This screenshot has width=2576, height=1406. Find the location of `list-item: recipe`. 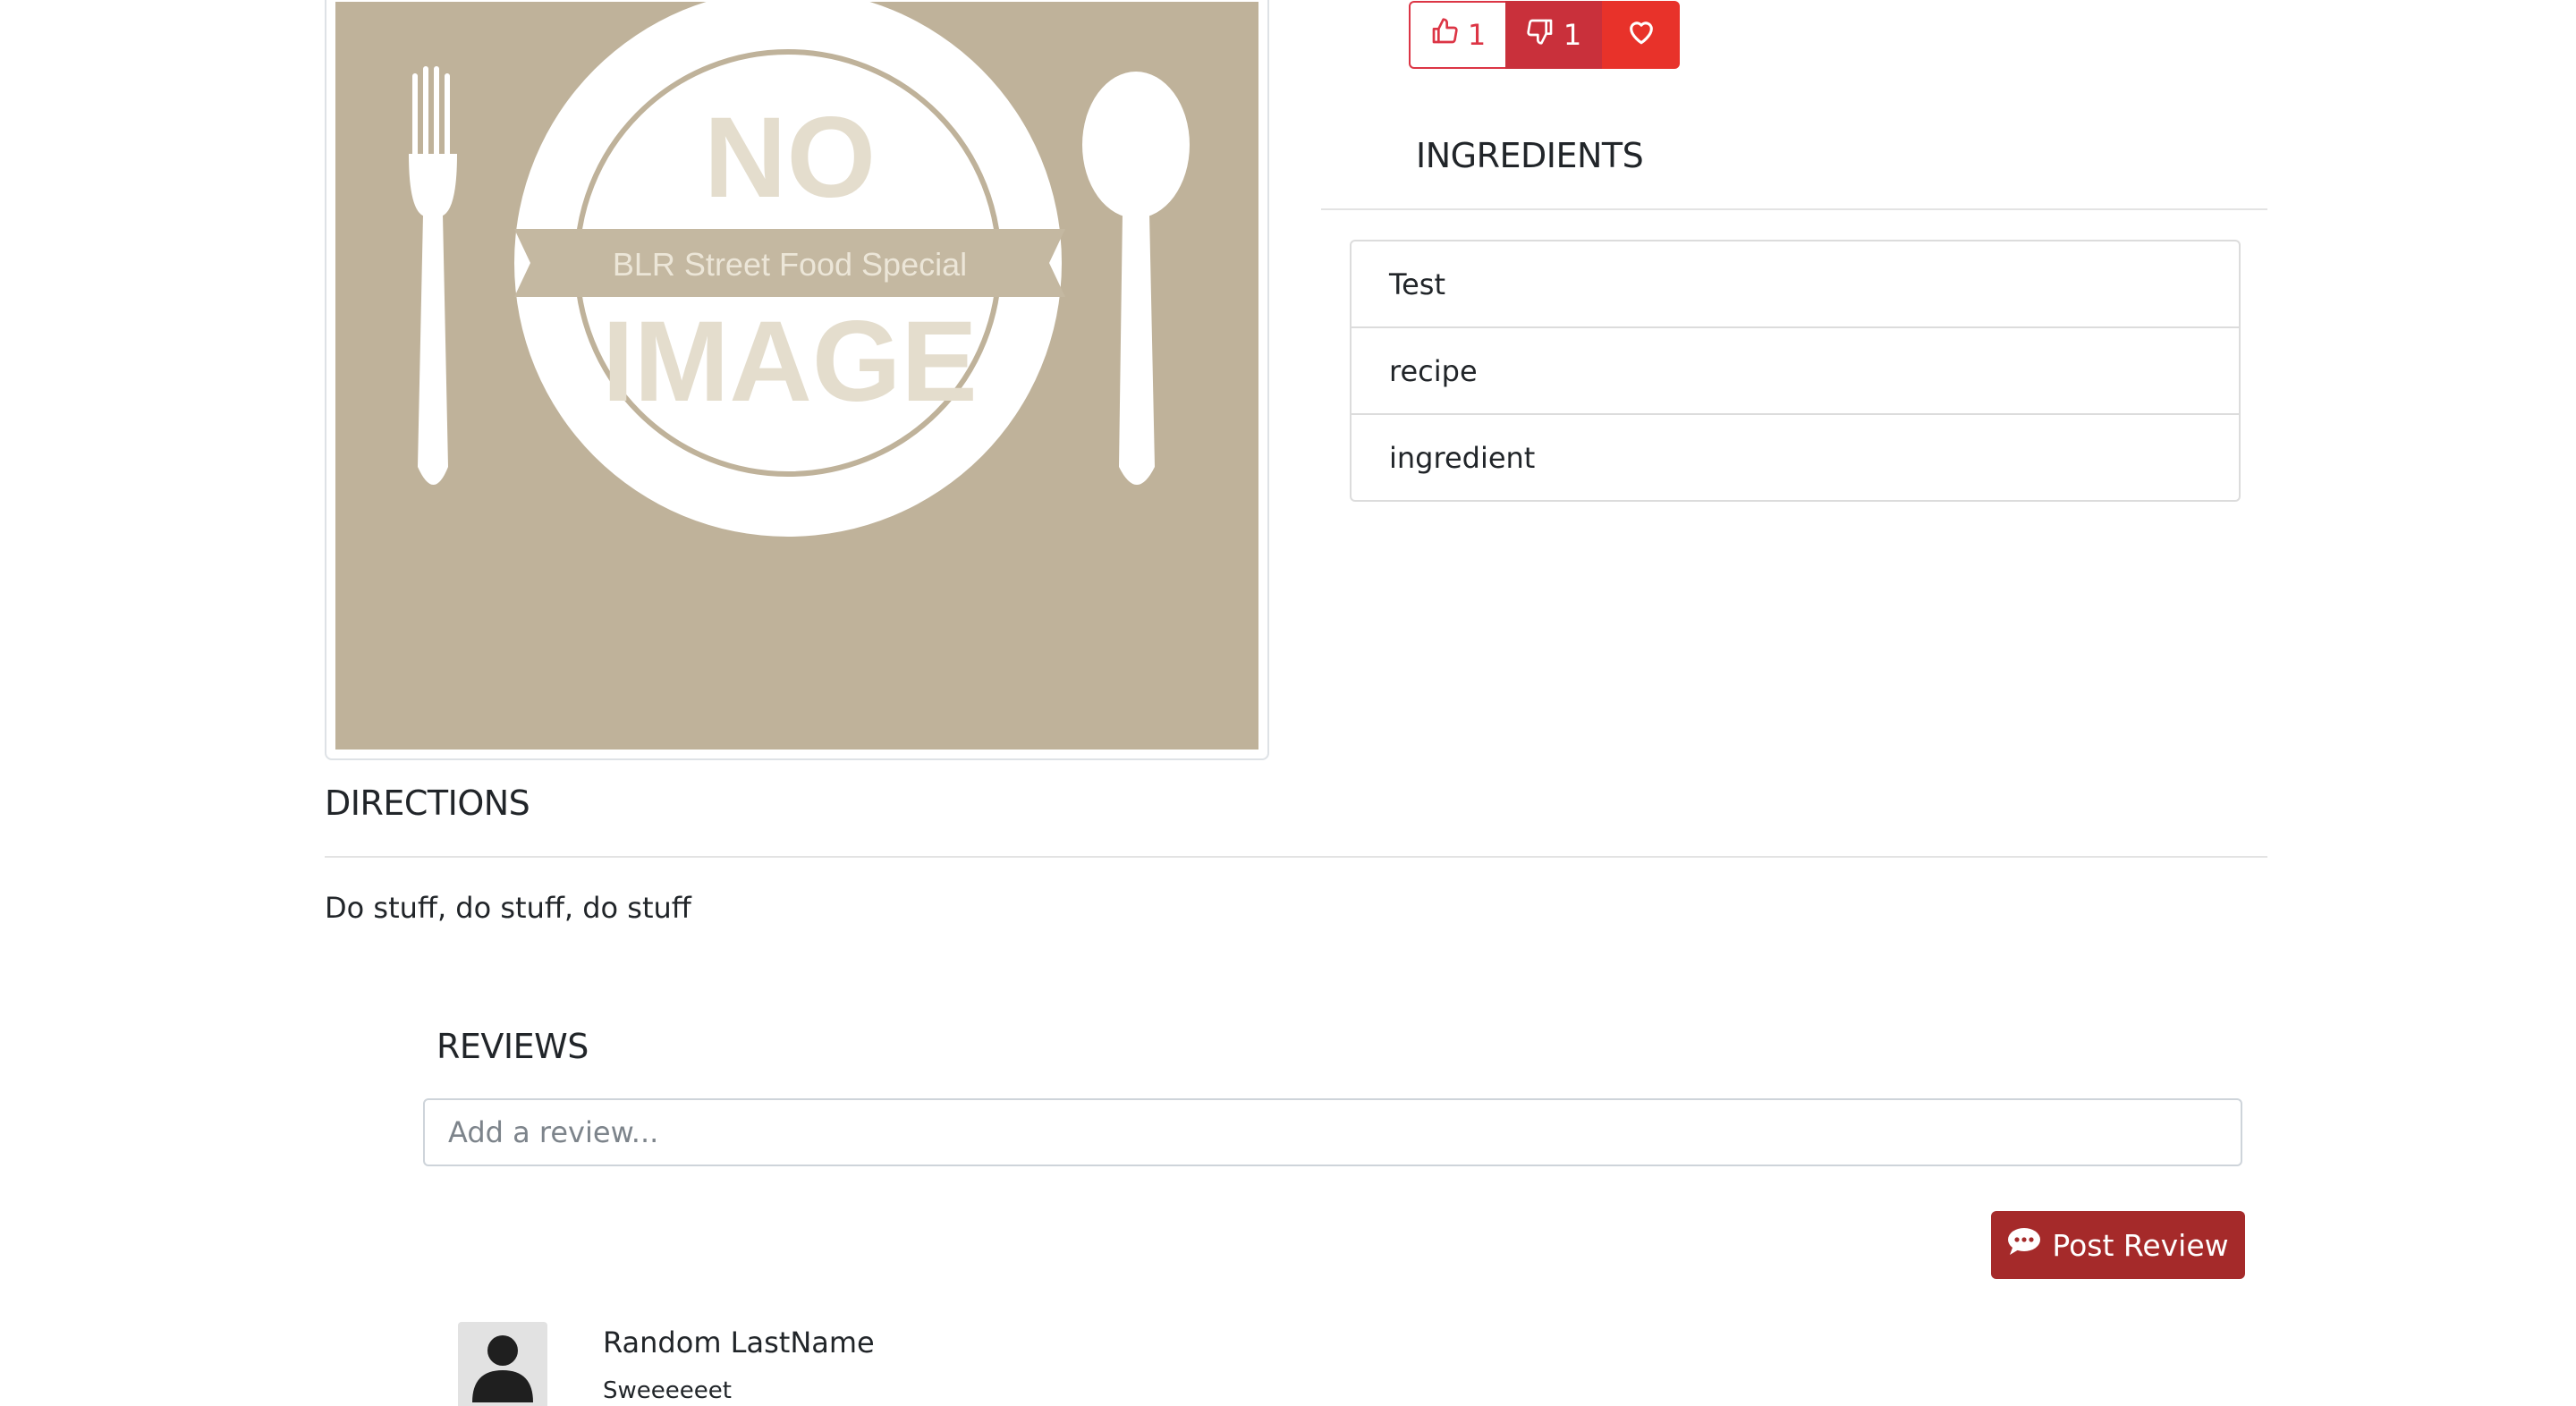

list-item: recipe is located at coordinates (1795, 372).